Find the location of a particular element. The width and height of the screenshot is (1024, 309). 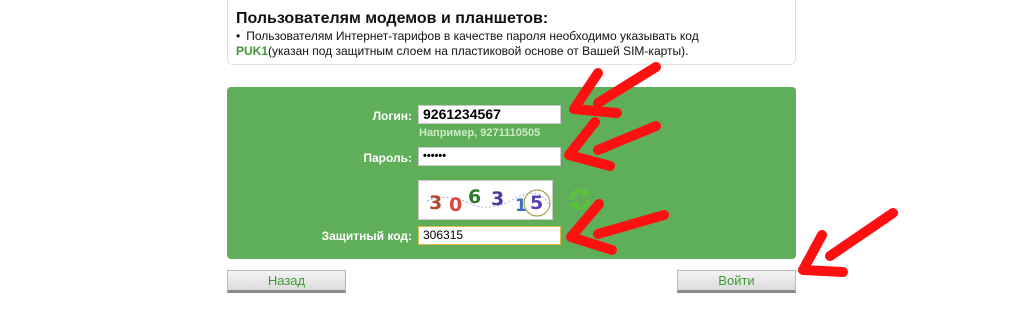

refresh-captcha-icon is located at coordinates (580, 199).